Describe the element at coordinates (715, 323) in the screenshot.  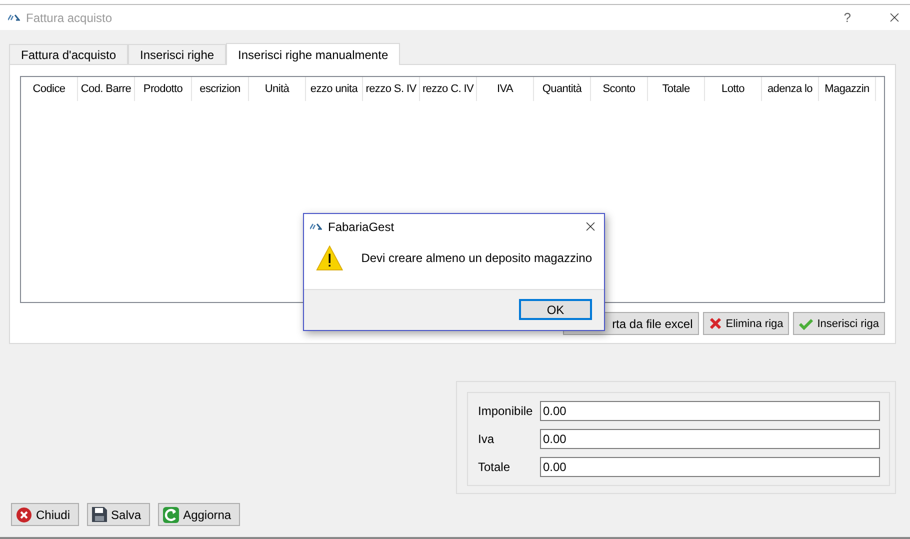
I see `cross-icon` at that location.